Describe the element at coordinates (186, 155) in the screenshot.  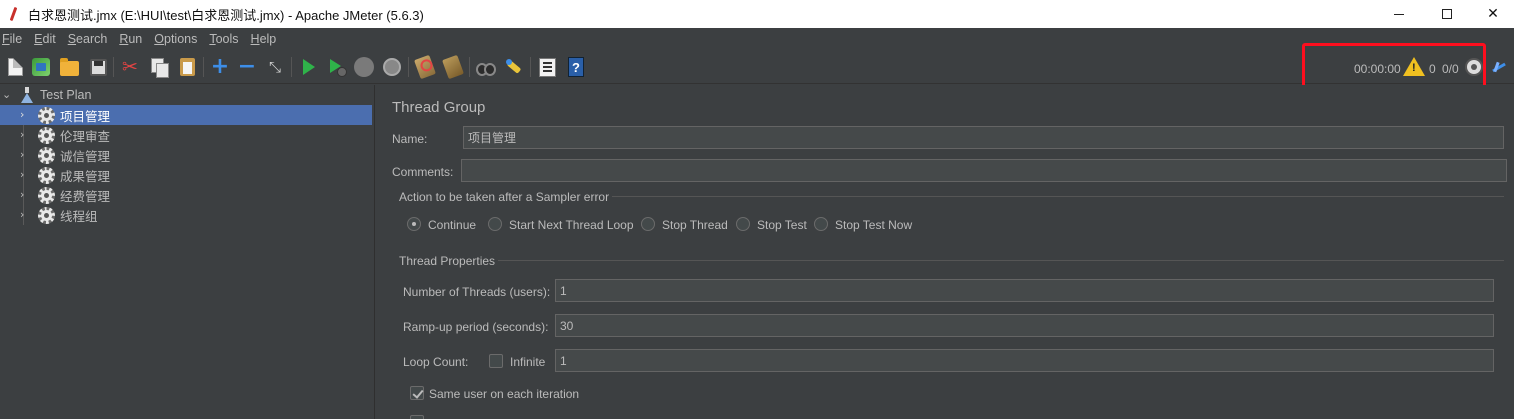
I see `tree-node-thread-group: › 诚信管理` at that location.